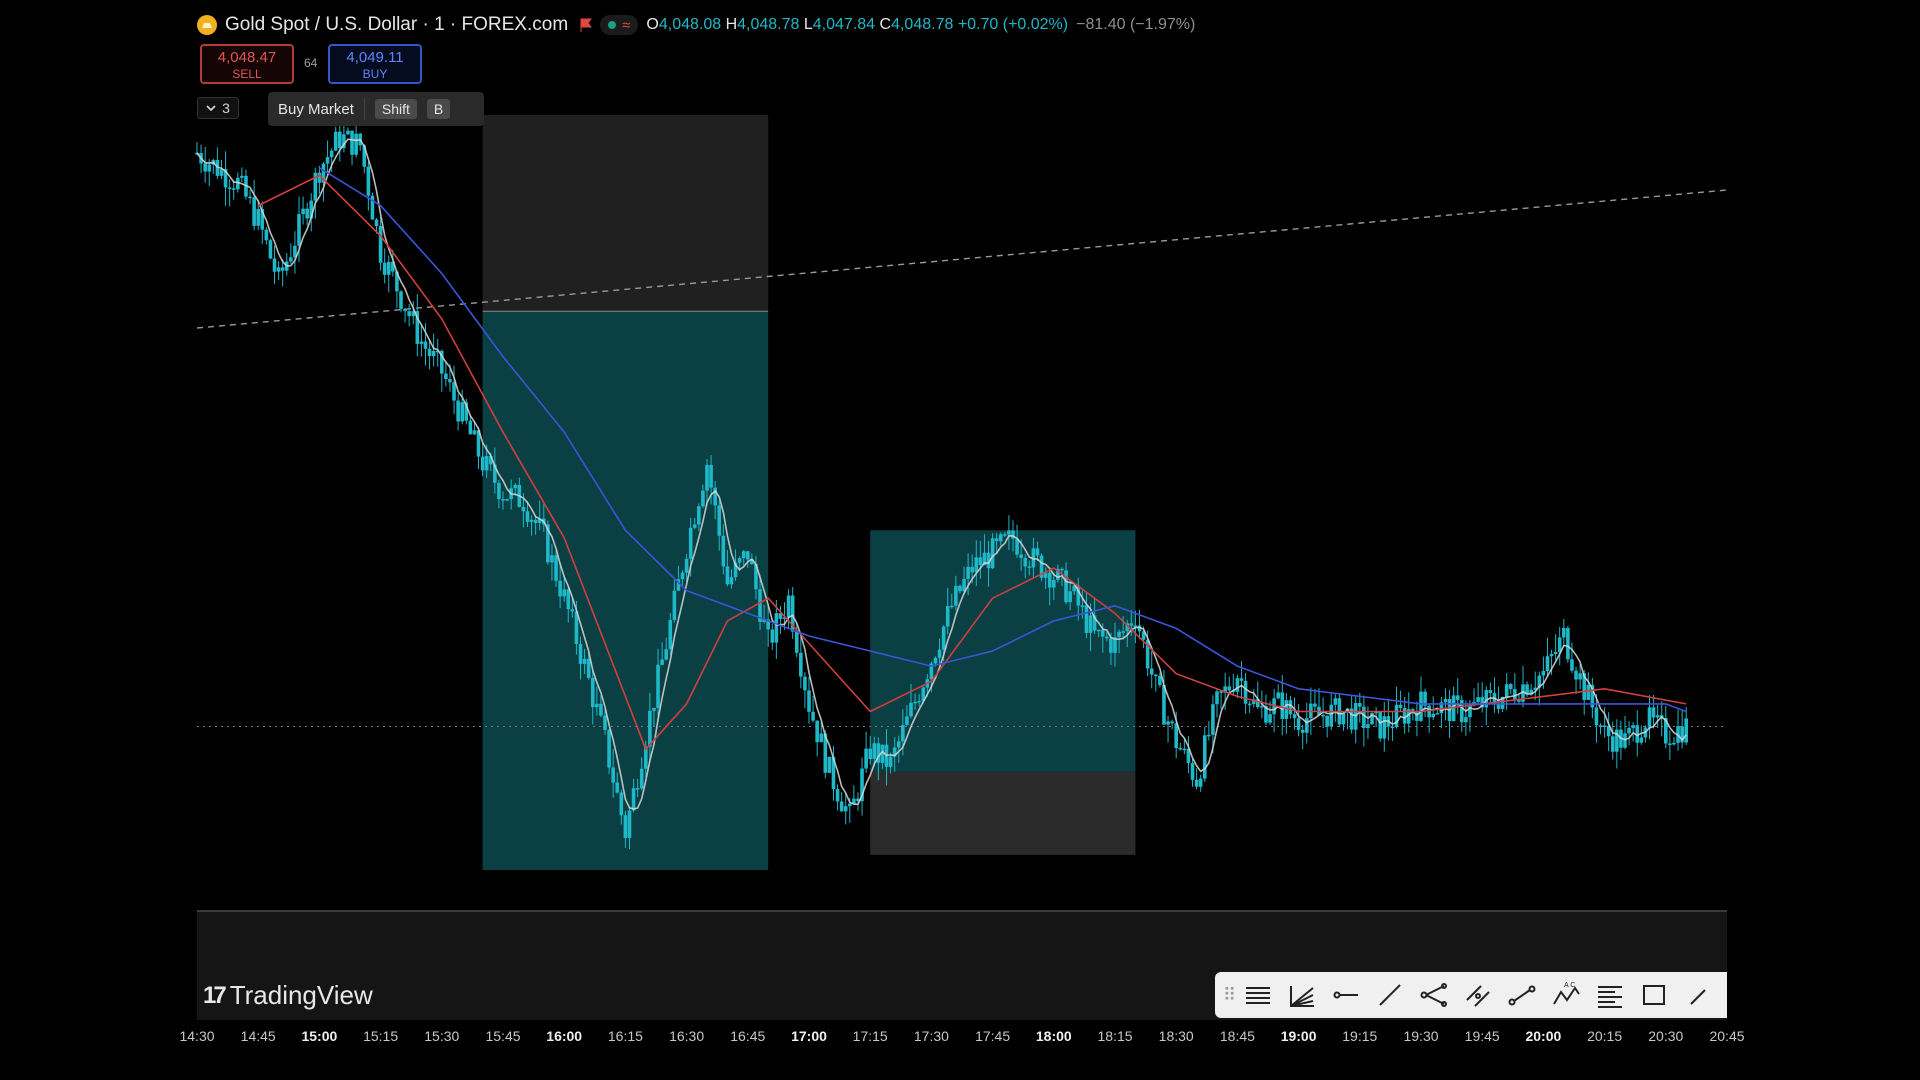 The image size is (1920, 1080). I want to click on time-tick: 14:45, so click(258, 1036).